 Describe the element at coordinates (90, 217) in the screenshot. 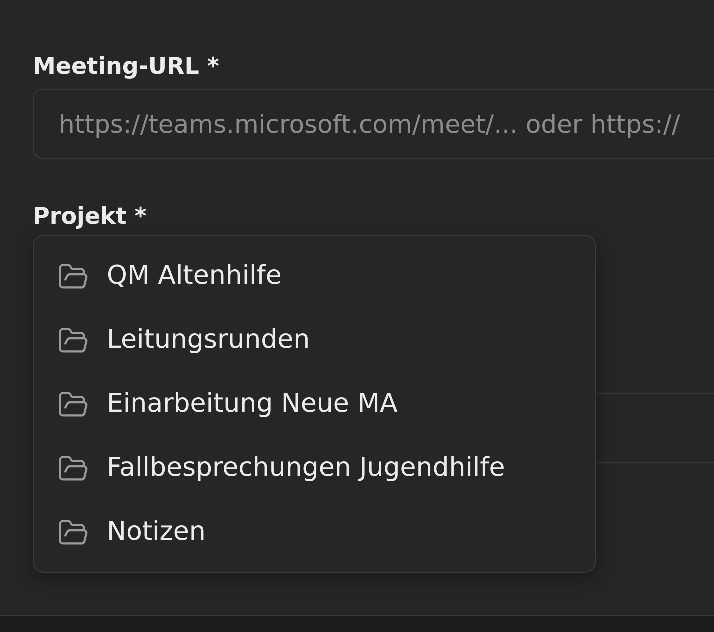

I see `field-label: Projekt *` at that location.